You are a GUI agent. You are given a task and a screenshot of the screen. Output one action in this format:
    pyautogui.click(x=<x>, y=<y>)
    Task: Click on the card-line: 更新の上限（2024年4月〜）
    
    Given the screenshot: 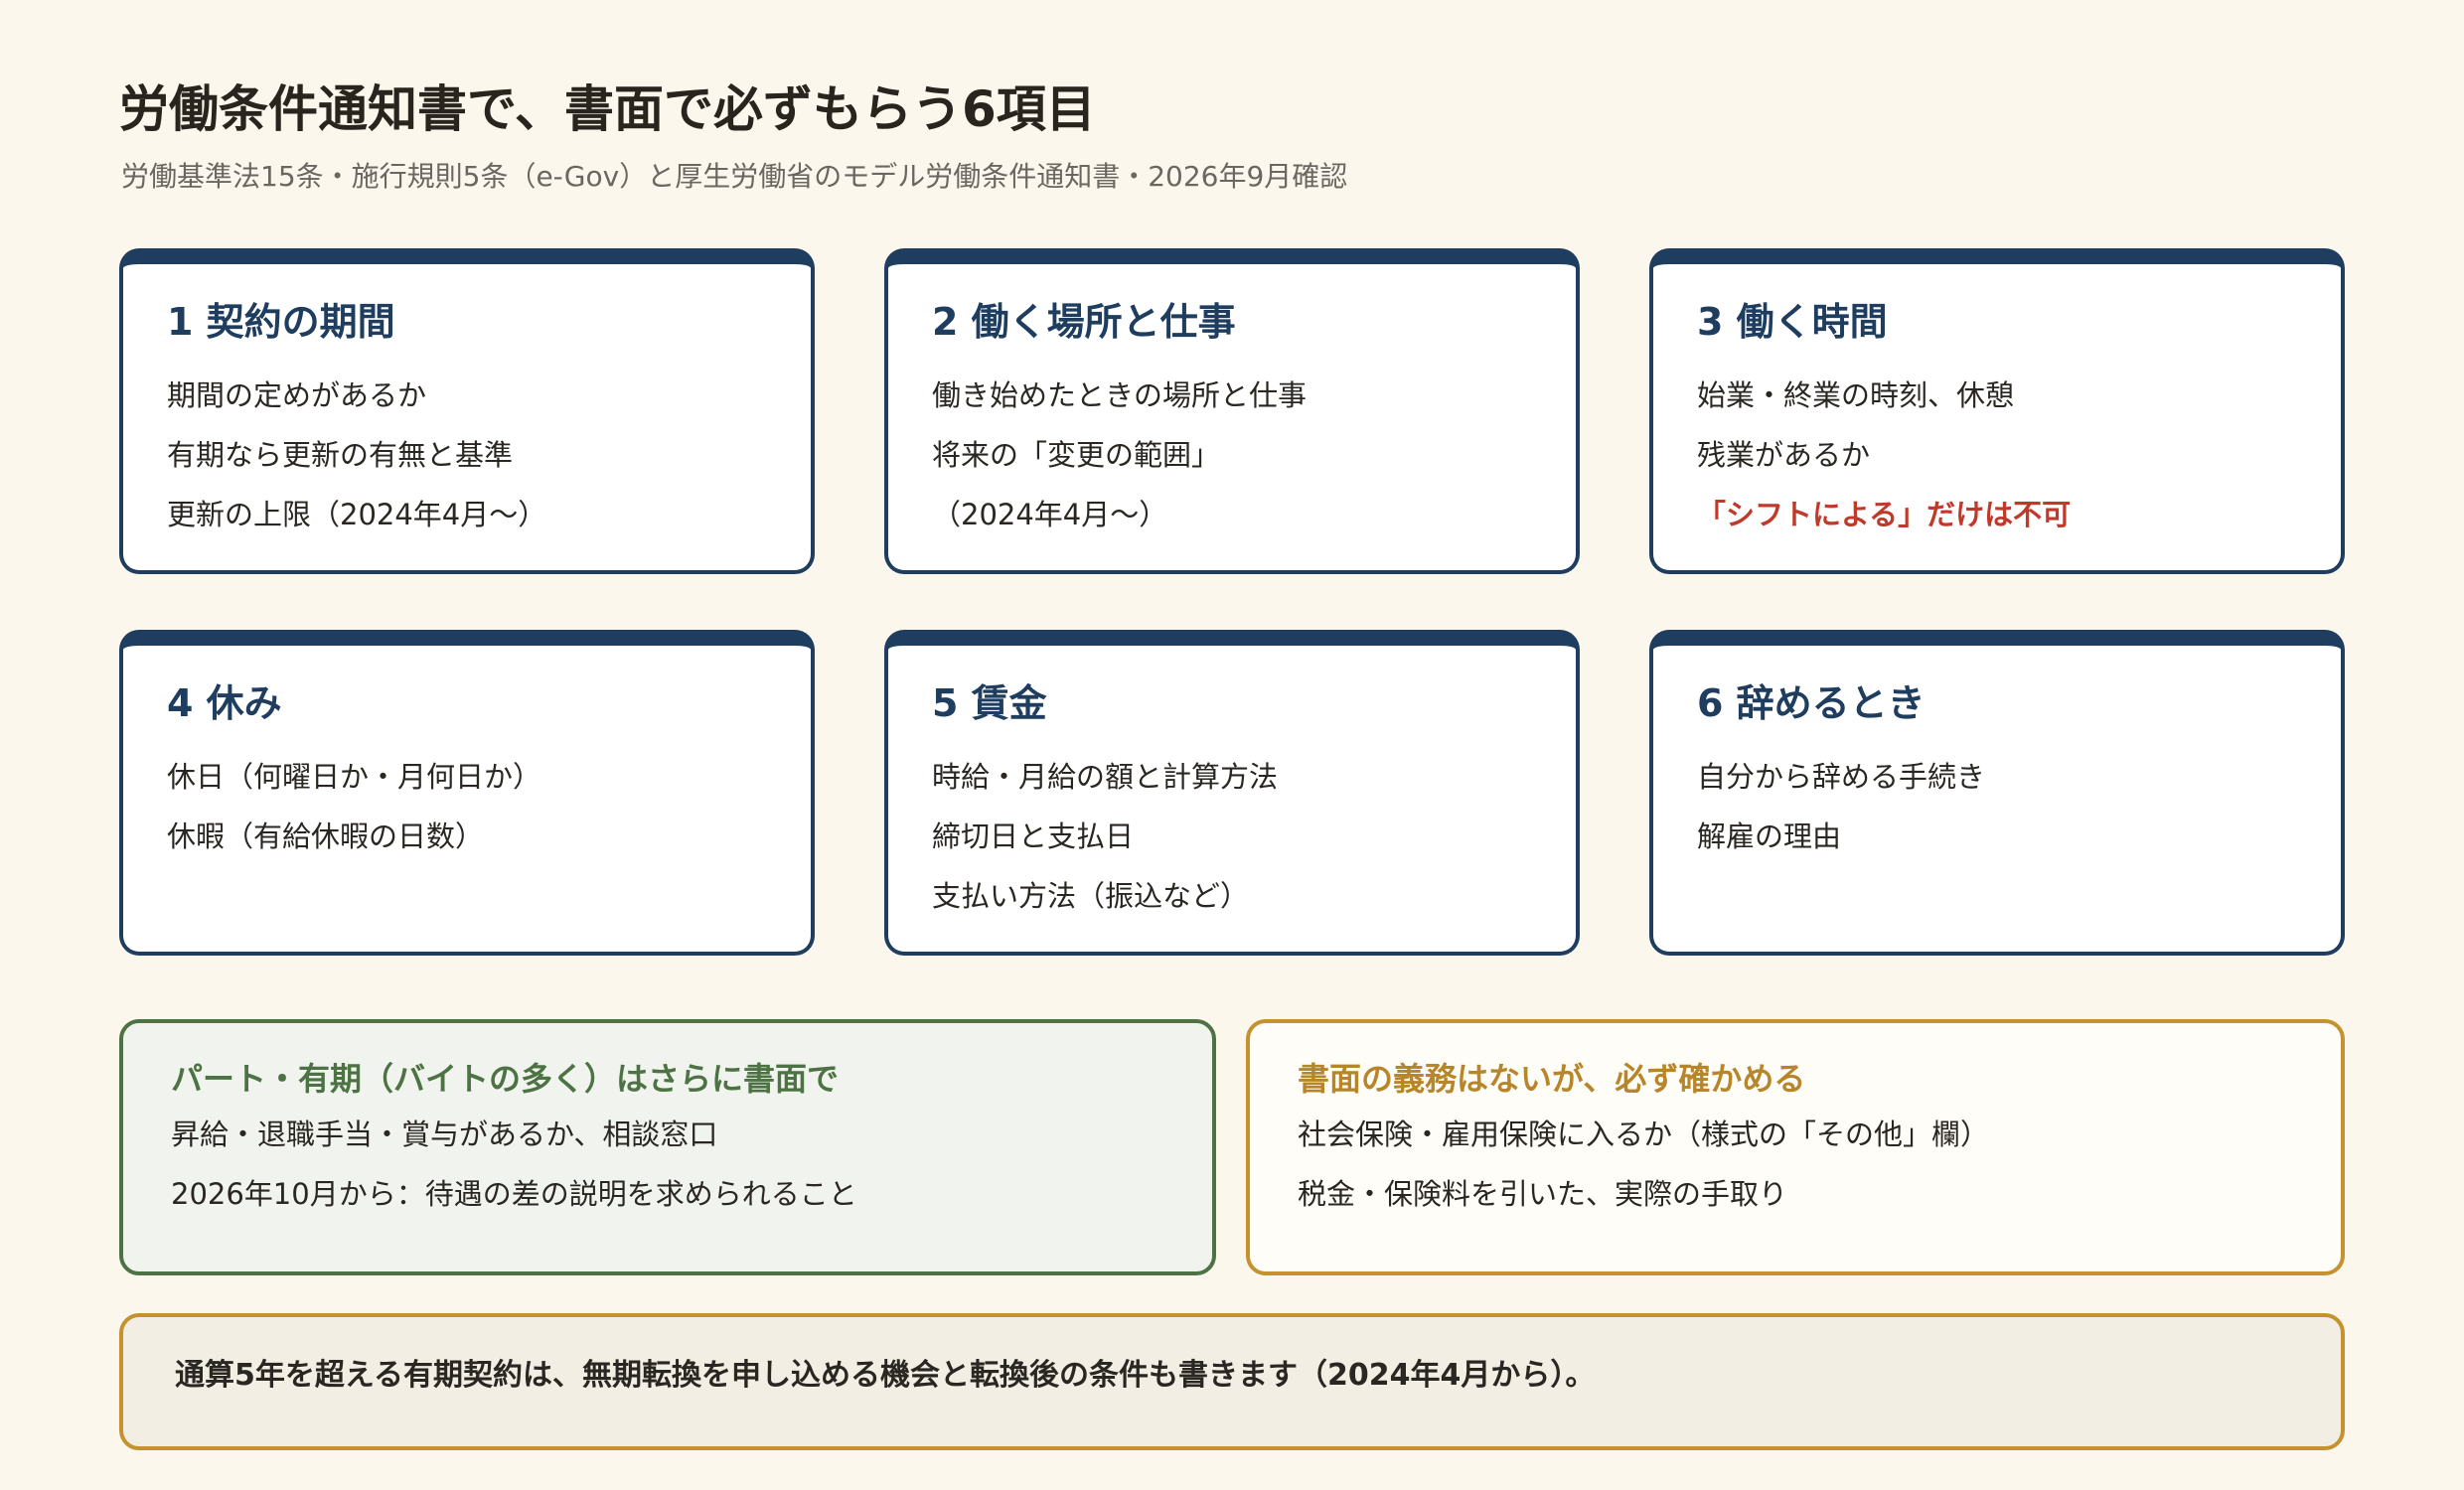 What is the action you would take?
    pyautogui.click(x=357, y=515)
    